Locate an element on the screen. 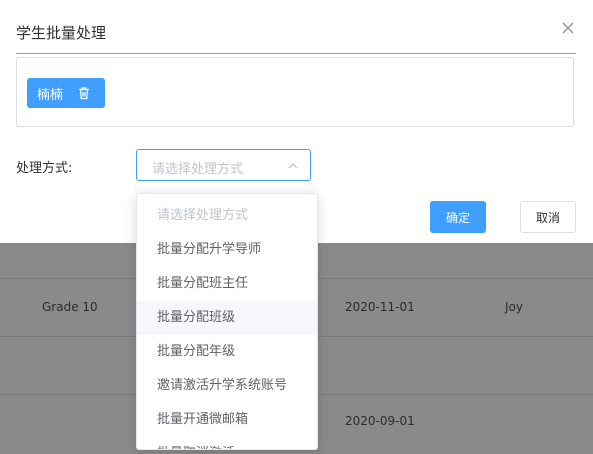  dropdown-option-placeholder: 请选择处理方式 is located at coordinates (227, 216).